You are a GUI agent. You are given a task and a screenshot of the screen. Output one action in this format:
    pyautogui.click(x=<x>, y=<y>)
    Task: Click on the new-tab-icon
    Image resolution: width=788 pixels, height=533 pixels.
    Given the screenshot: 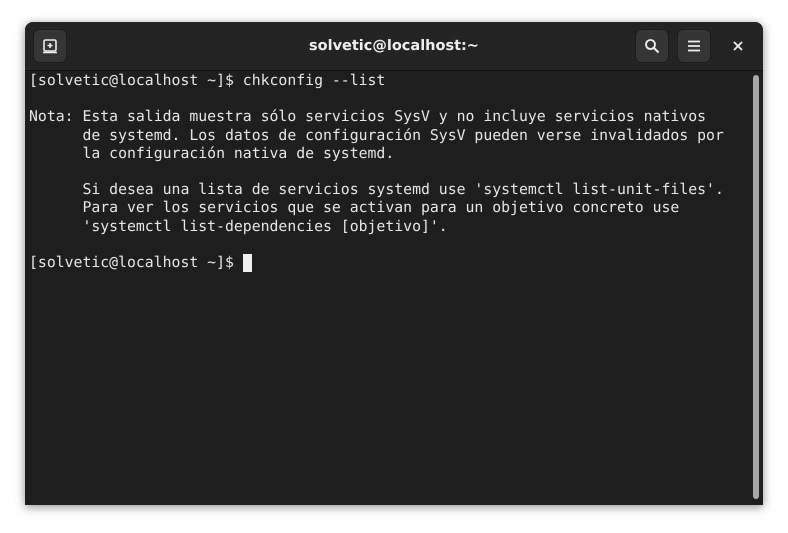 What is the action you would take?
    pyautogui.click(x=50, y=46)
    